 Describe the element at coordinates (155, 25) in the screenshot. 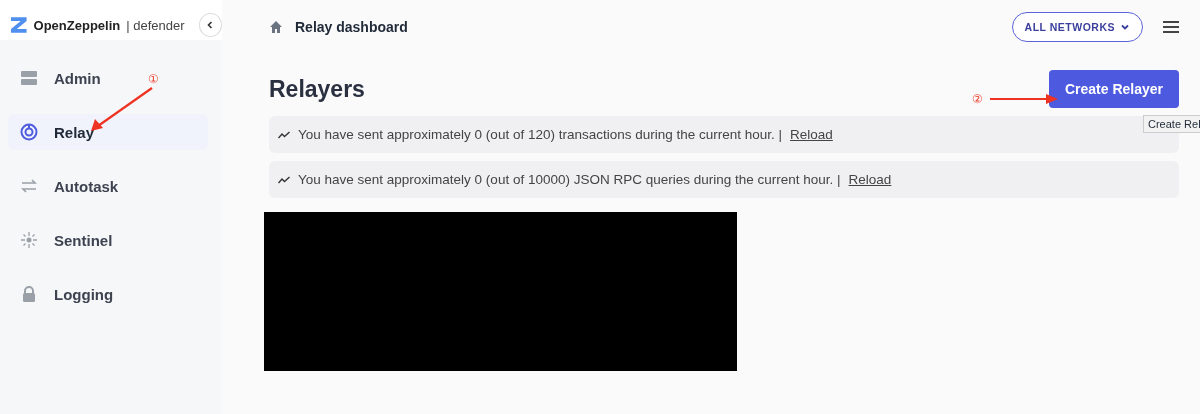

I see `product-name: | defender` at that location.